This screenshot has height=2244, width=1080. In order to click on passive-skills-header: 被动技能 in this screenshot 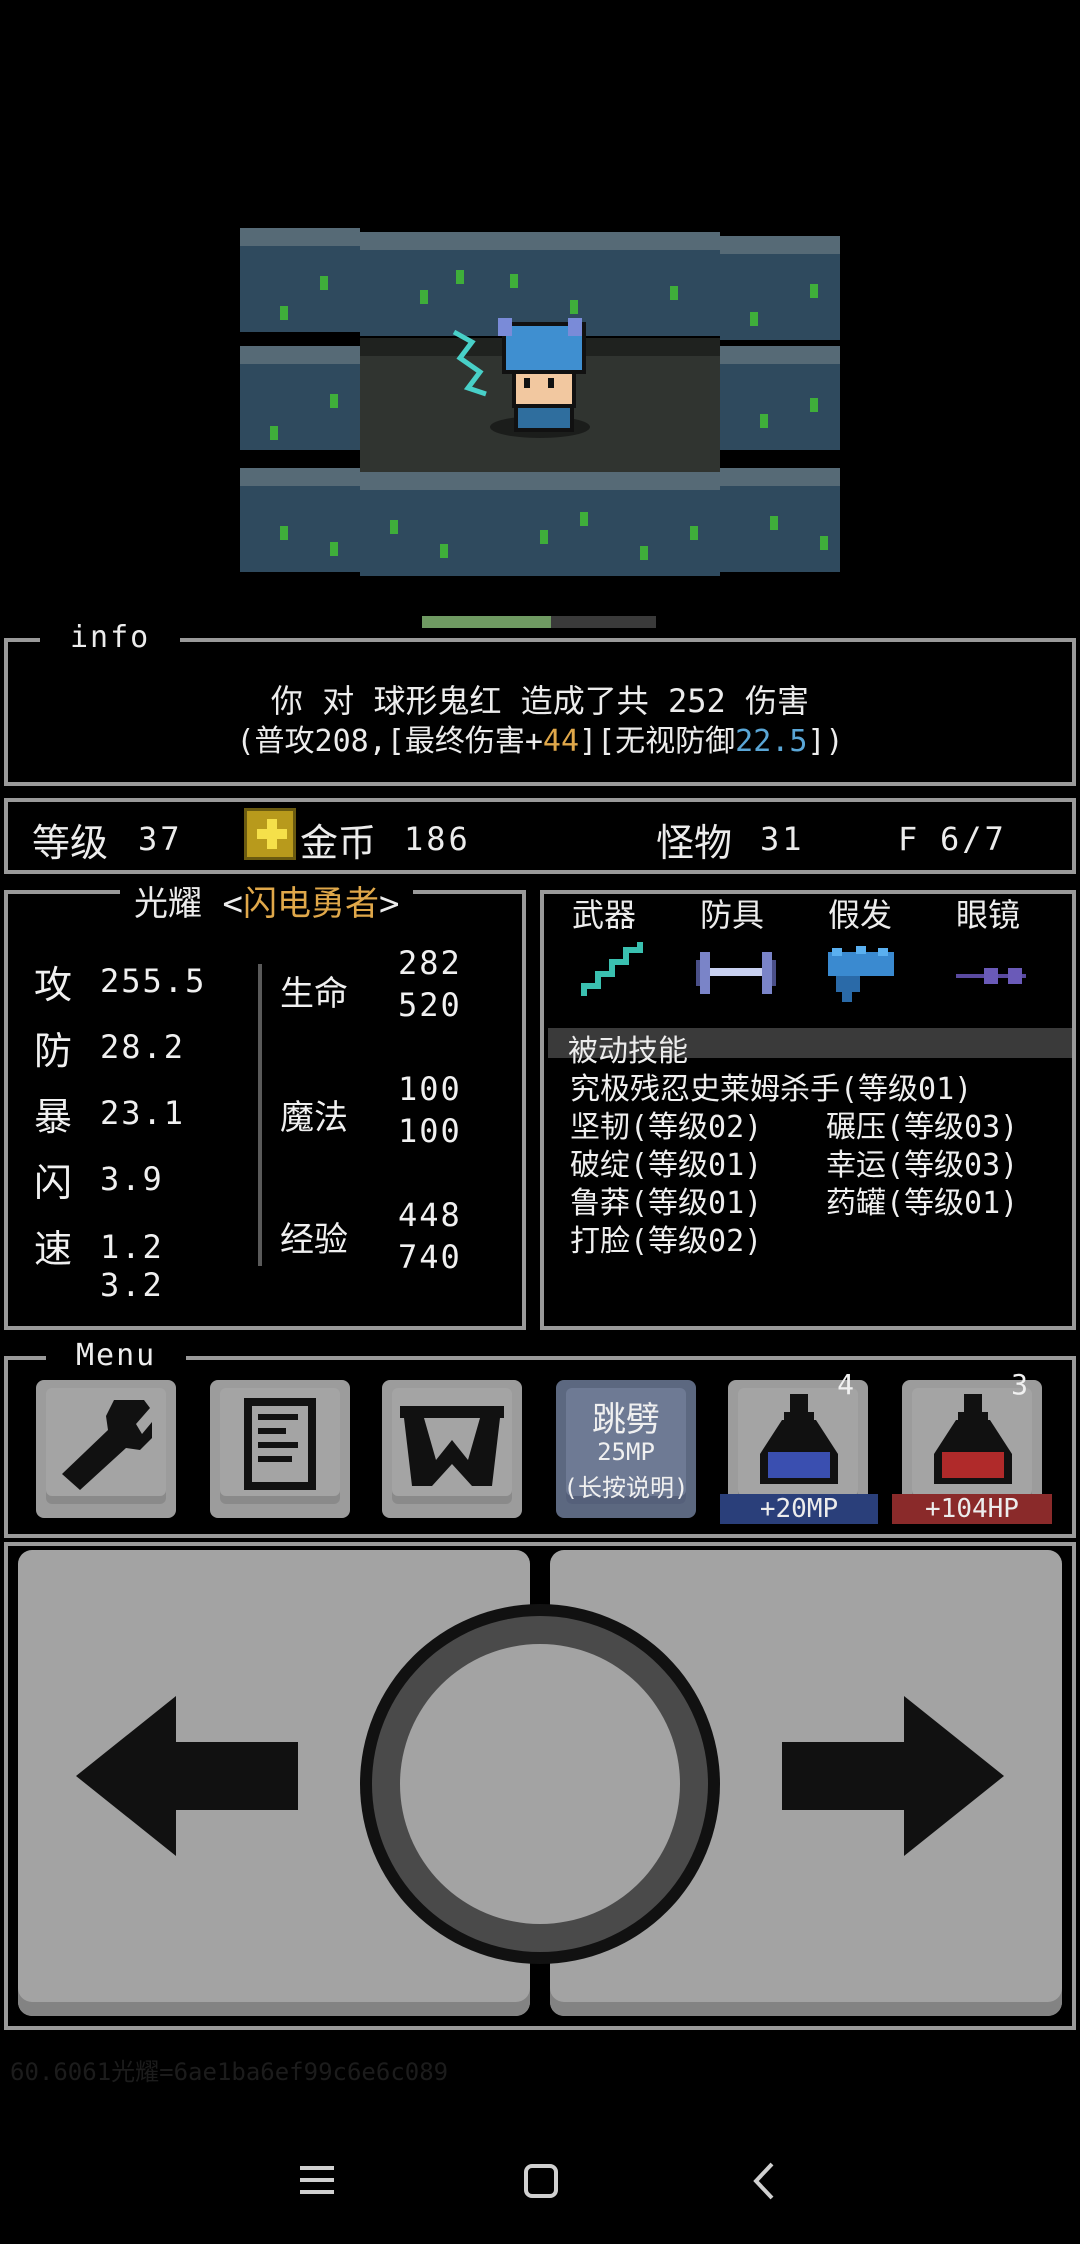, I will do `click(810, 1048)`.